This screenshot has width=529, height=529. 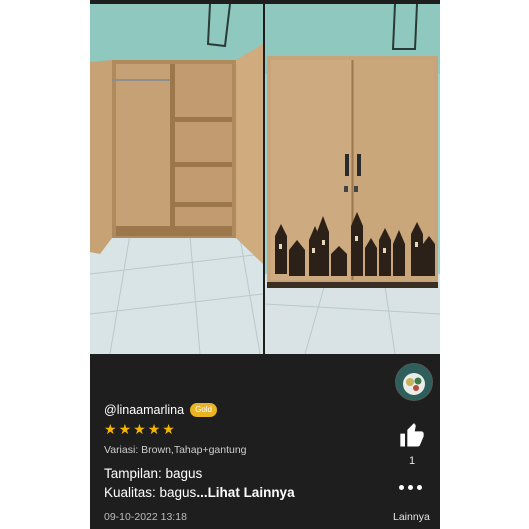 I want to click on reviewer-username: @linaamarlina, so click(x=144, y=410).